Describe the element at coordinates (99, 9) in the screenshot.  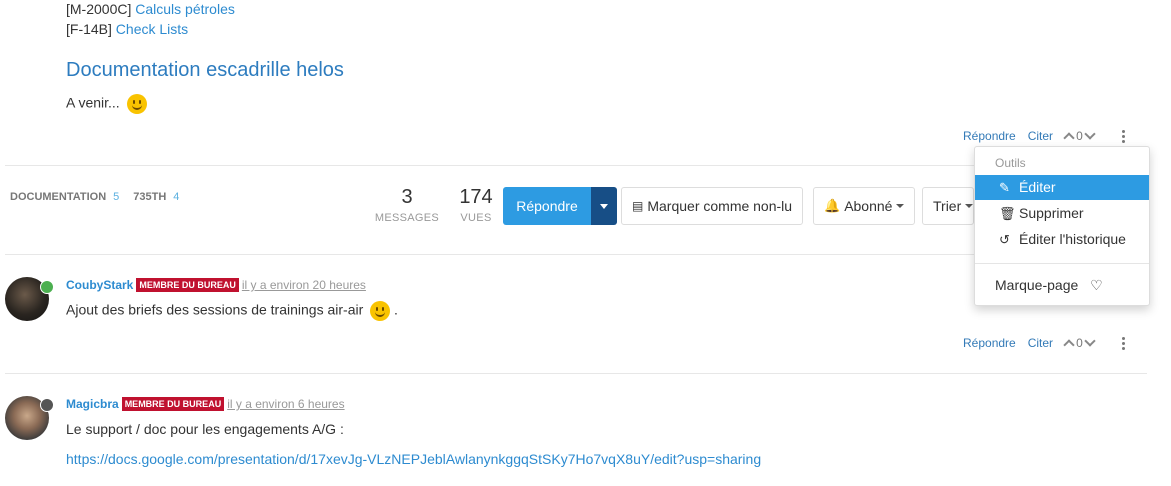
I see `ref-prefix: [M-2000C]` at that location.